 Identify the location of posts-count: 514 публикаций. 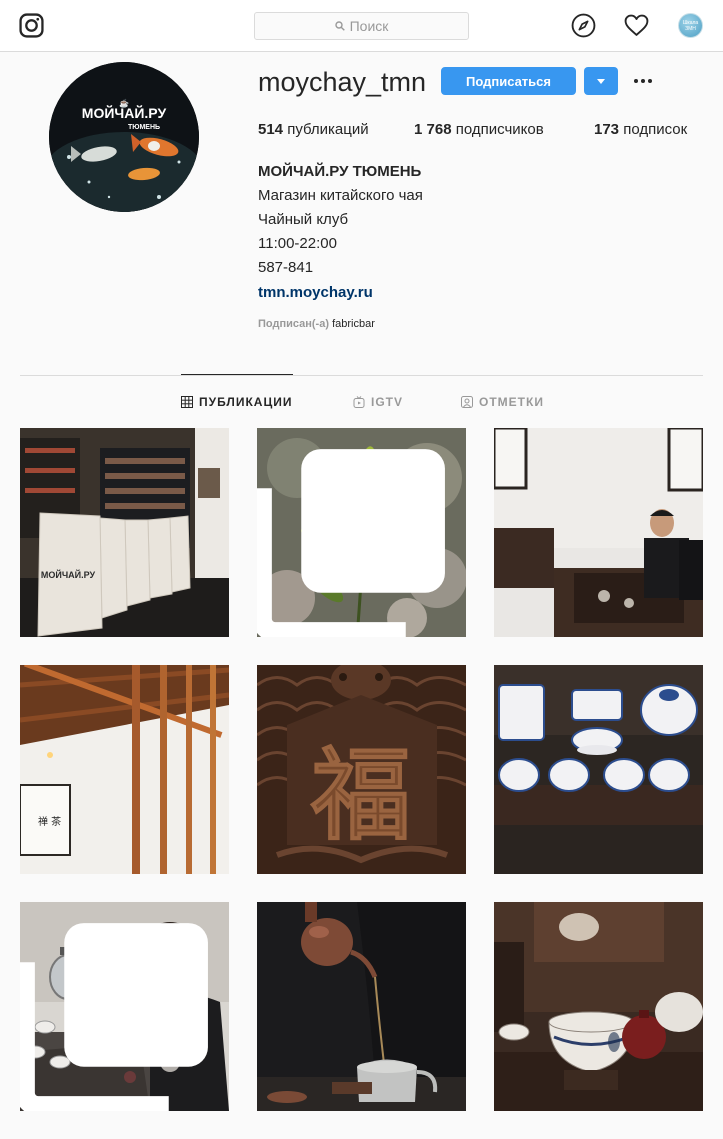
(313, 129).